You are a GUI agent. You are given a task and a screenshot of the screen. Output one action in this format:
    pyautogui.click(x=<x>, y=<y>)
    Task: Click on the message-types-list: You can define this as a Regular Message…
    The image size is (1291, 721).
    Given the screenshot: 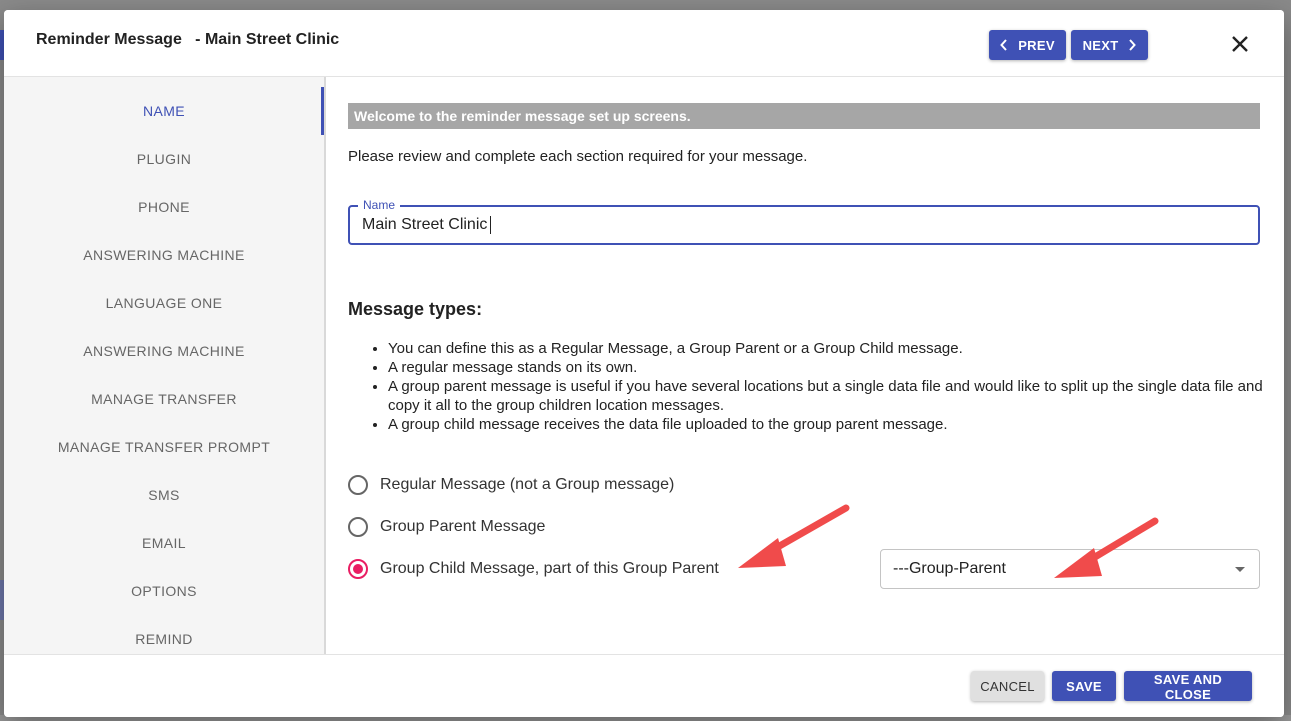 What is the action you would take?
    pyautogui.click(x=816, y=386)
    